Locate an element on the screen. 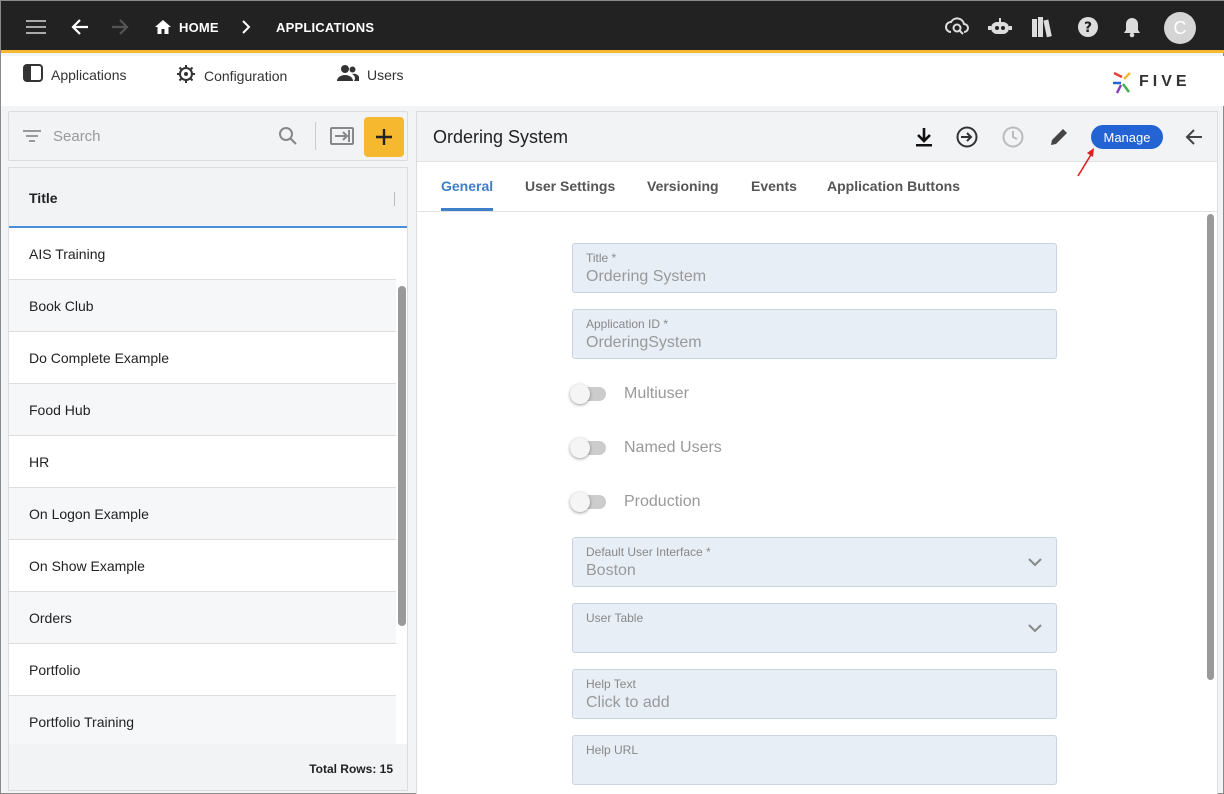 The height and width of the screenshot is (794, 1224). menu-item-users: Users is located at coordinates (370, 74).